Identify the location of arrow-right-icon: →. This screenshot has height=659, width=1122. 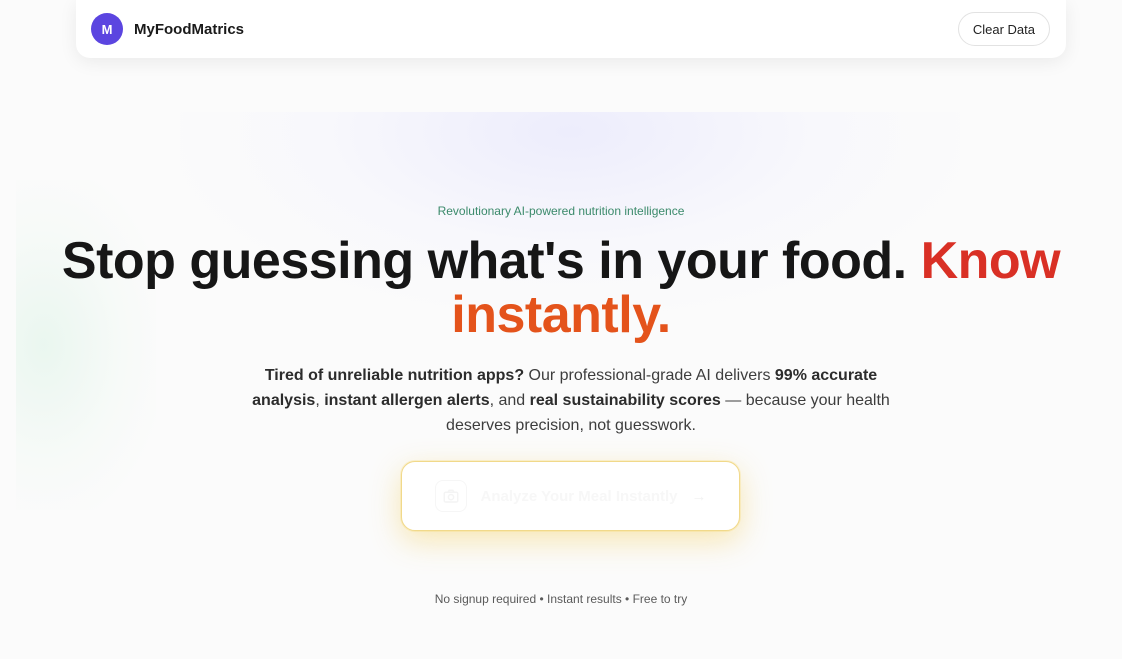
(699, 496).